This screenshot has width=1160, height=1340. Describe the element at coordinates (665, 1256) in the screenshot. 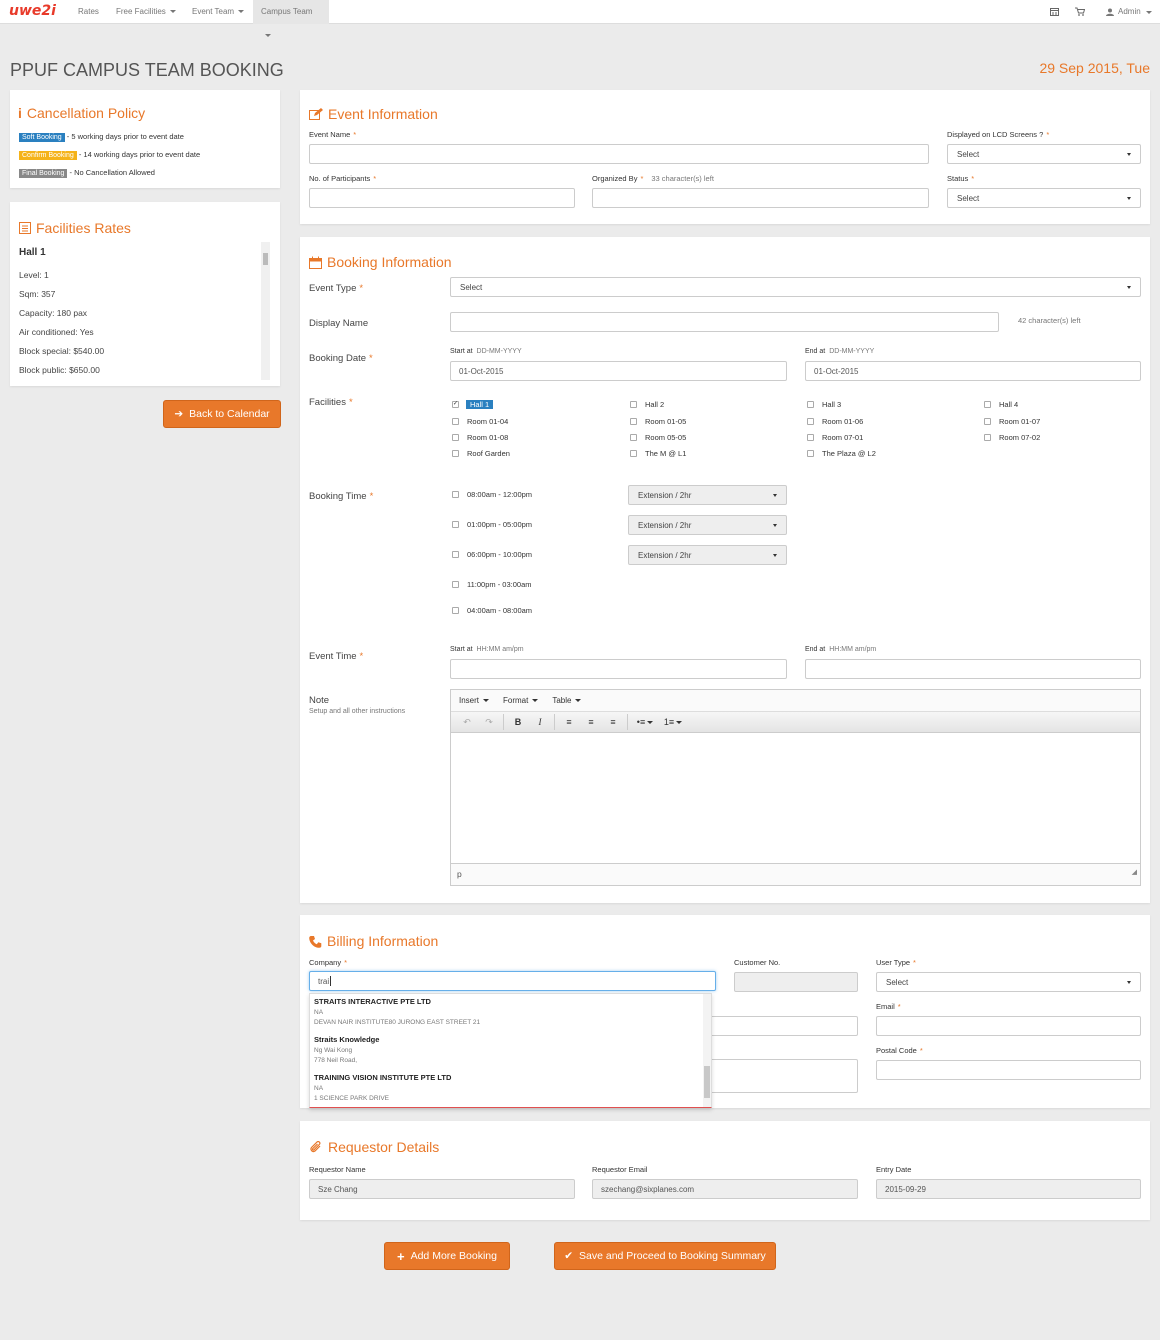

I see `save-proceed-button: ✔ Save and Proceed to Booking Summary` at that location.